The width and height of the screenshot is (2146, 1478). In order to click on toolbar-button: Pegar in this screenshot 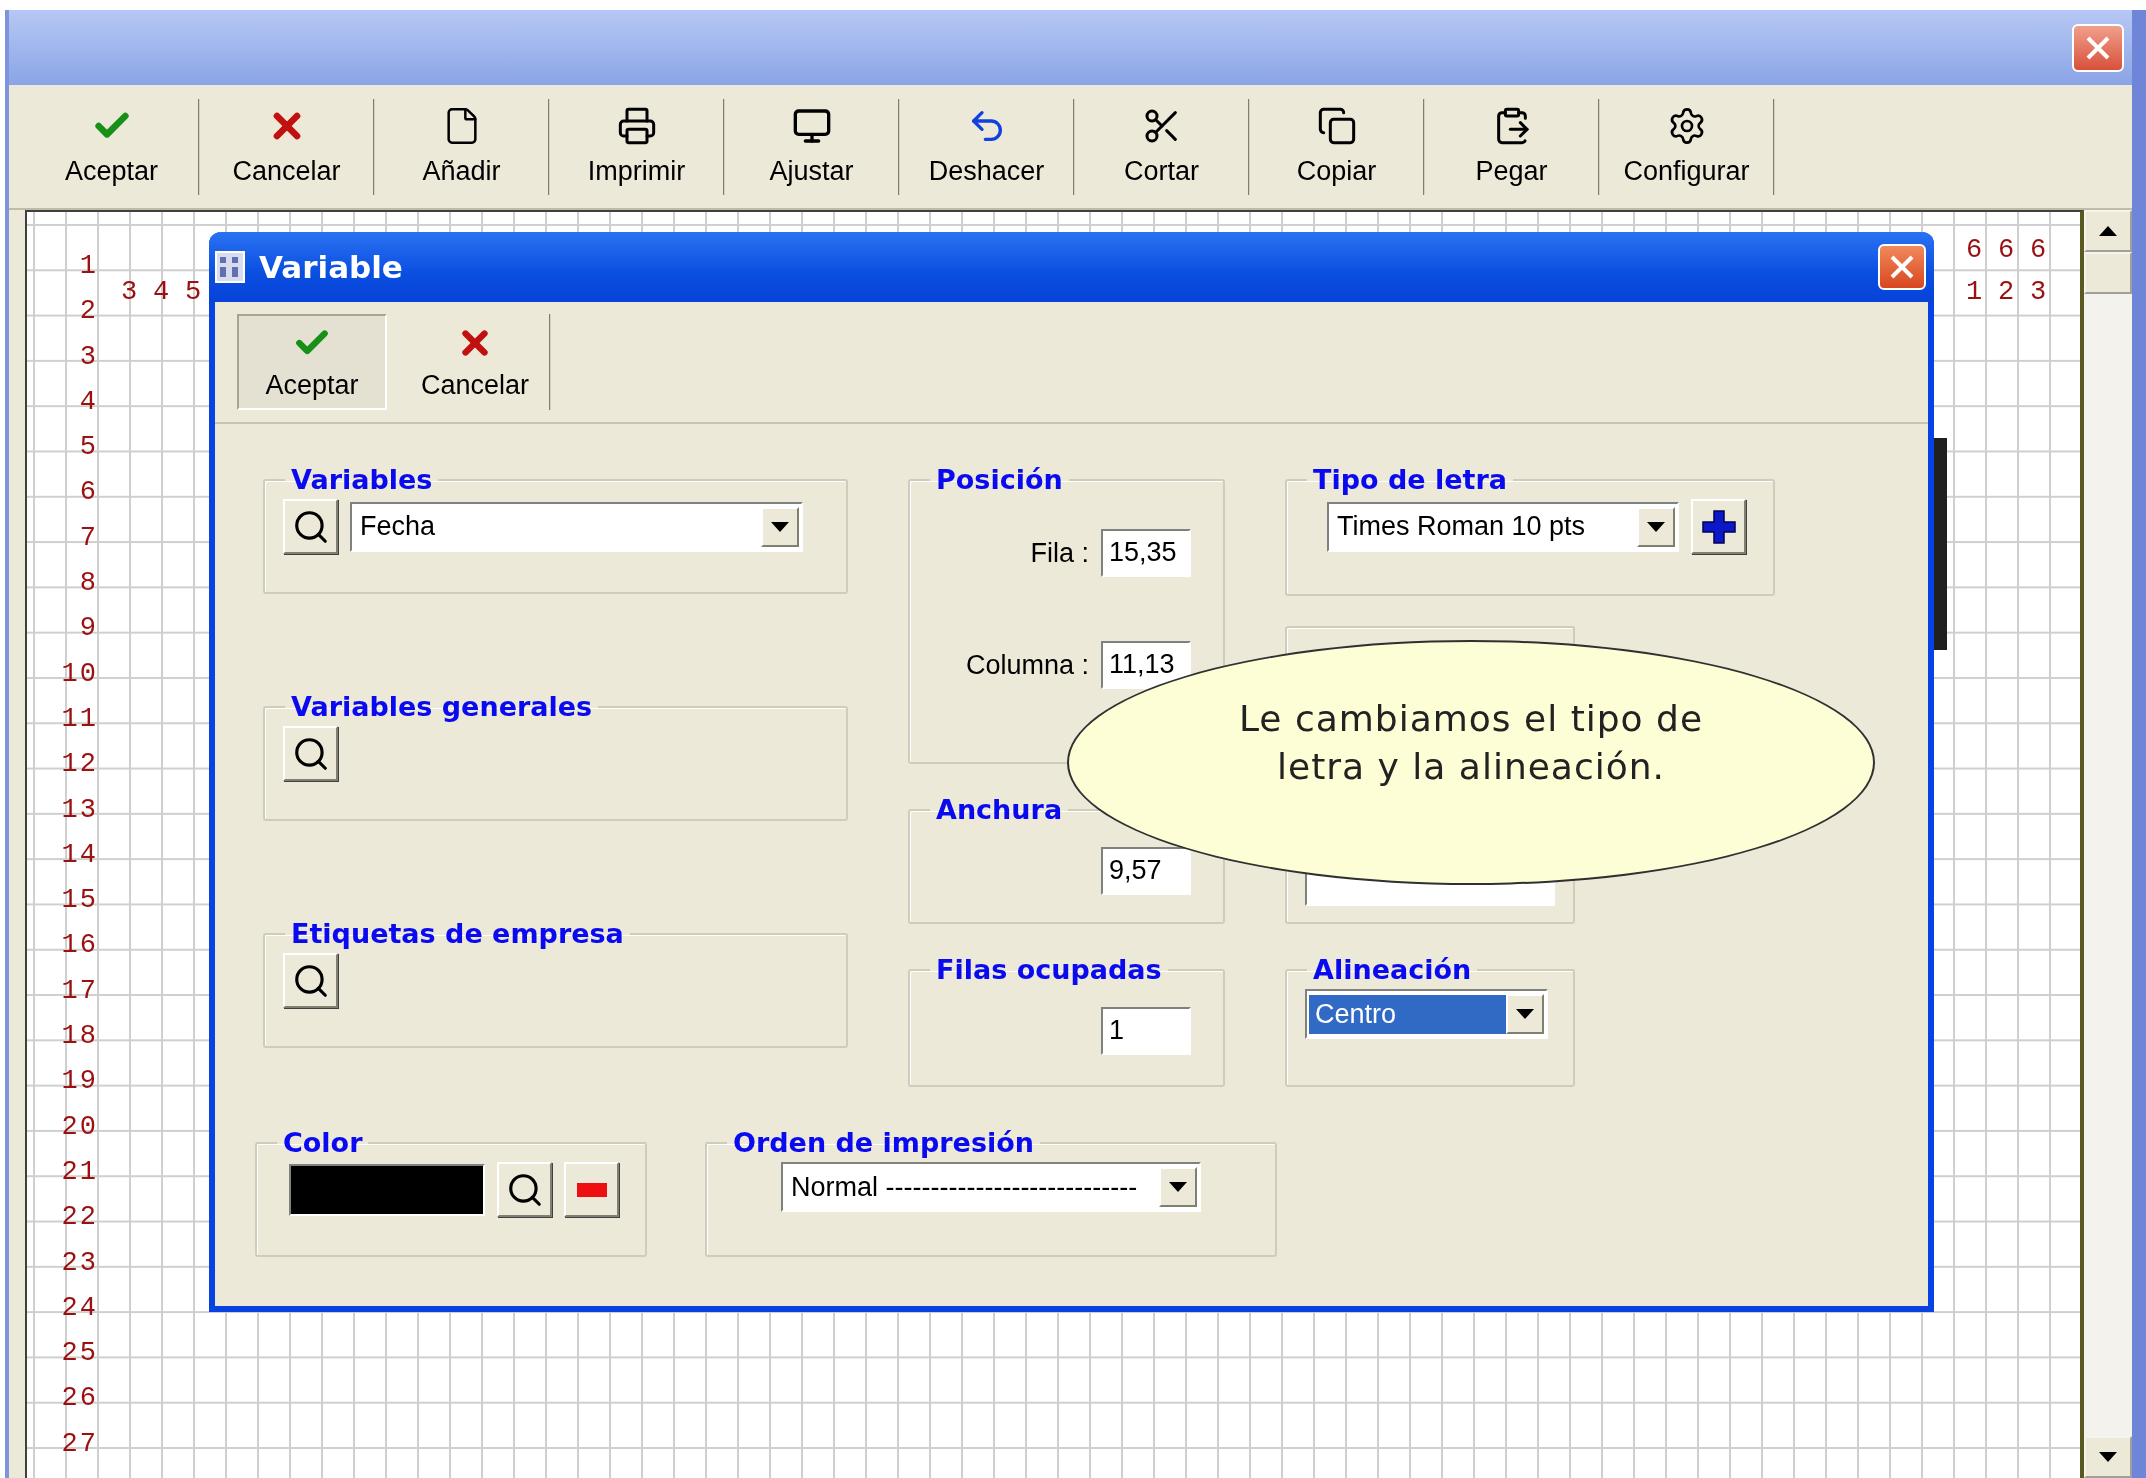, I will do `click(1512, 146)`.